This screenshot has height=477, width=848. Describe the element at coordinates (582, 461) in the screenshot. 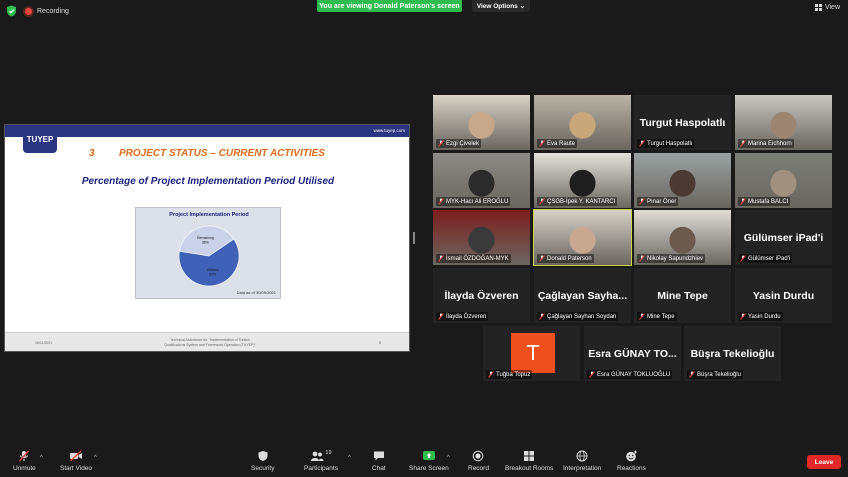

I see `interpretation-button: Interpretation` at that location.